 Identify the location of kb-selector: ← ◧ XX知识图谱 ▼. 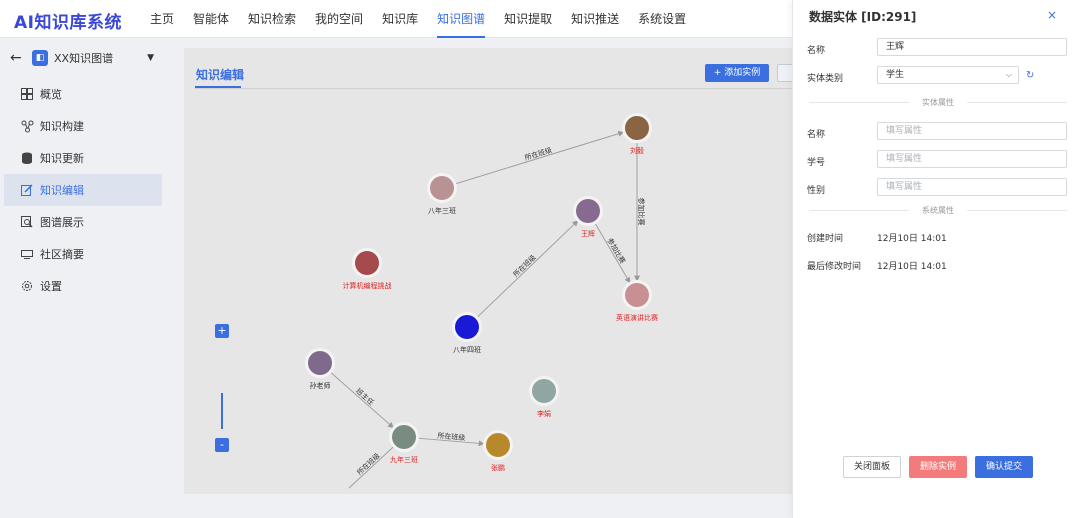
(84, 58).